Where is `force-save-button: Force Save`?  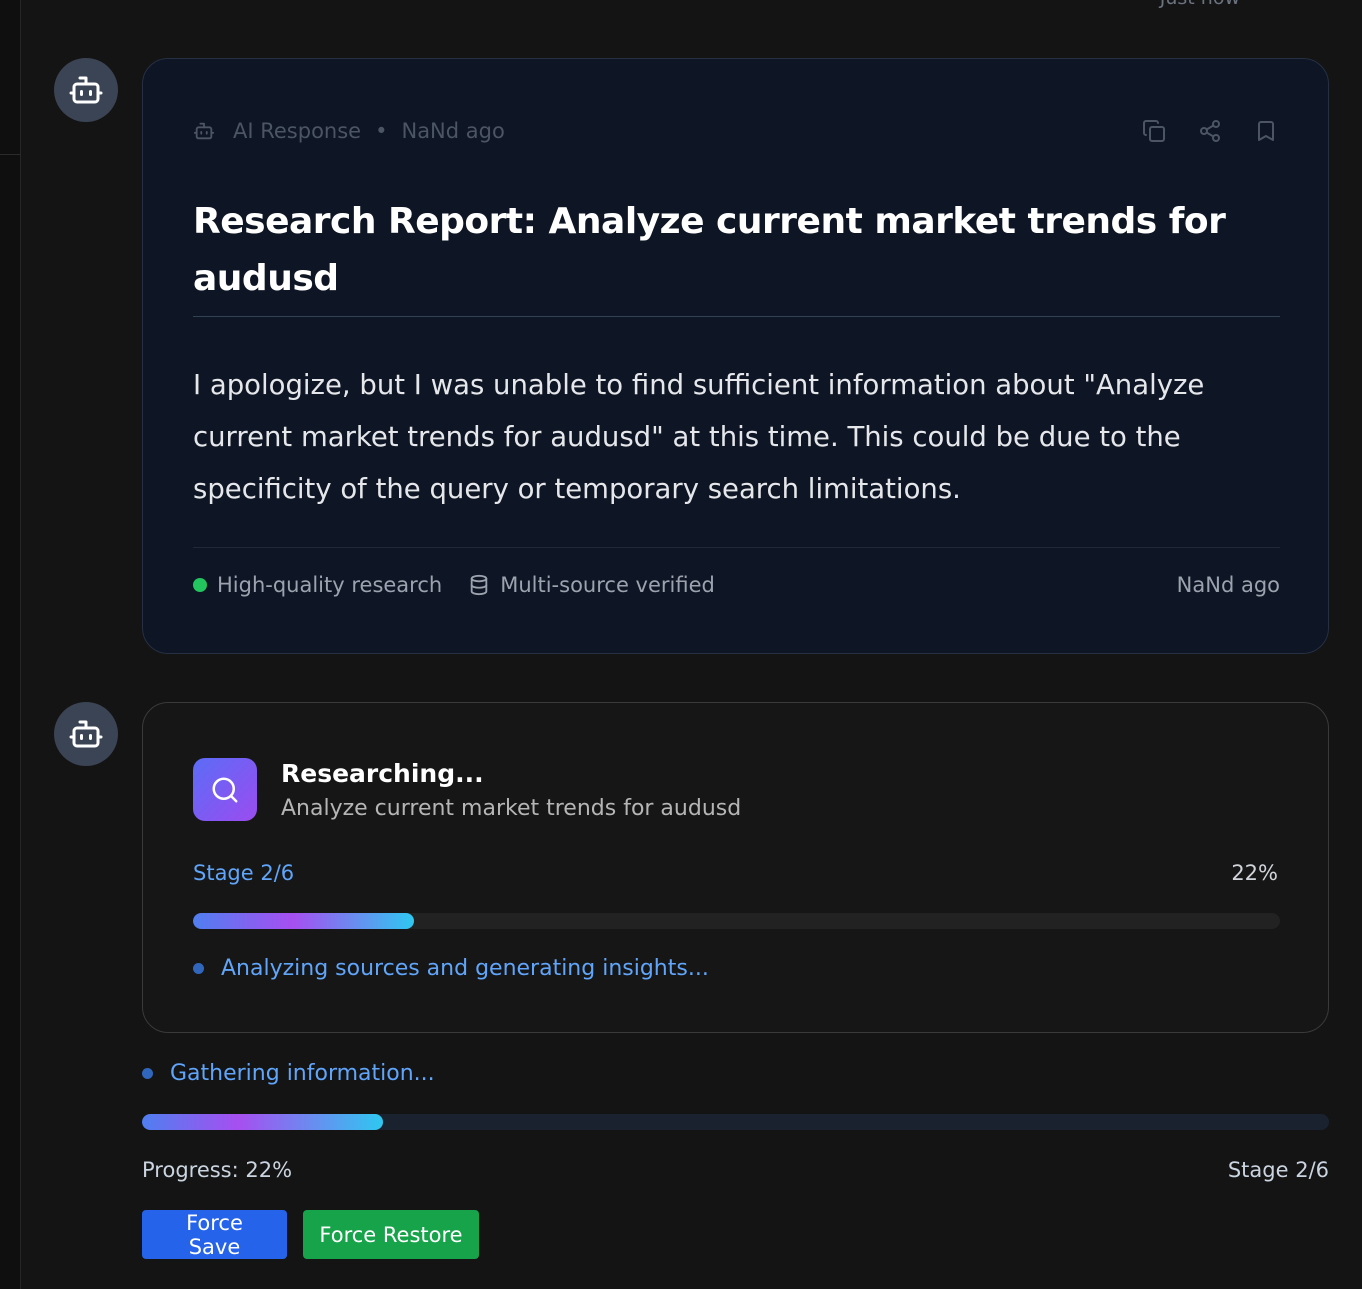 force-save-button: Force Save is located at coordinates (214, 1234).